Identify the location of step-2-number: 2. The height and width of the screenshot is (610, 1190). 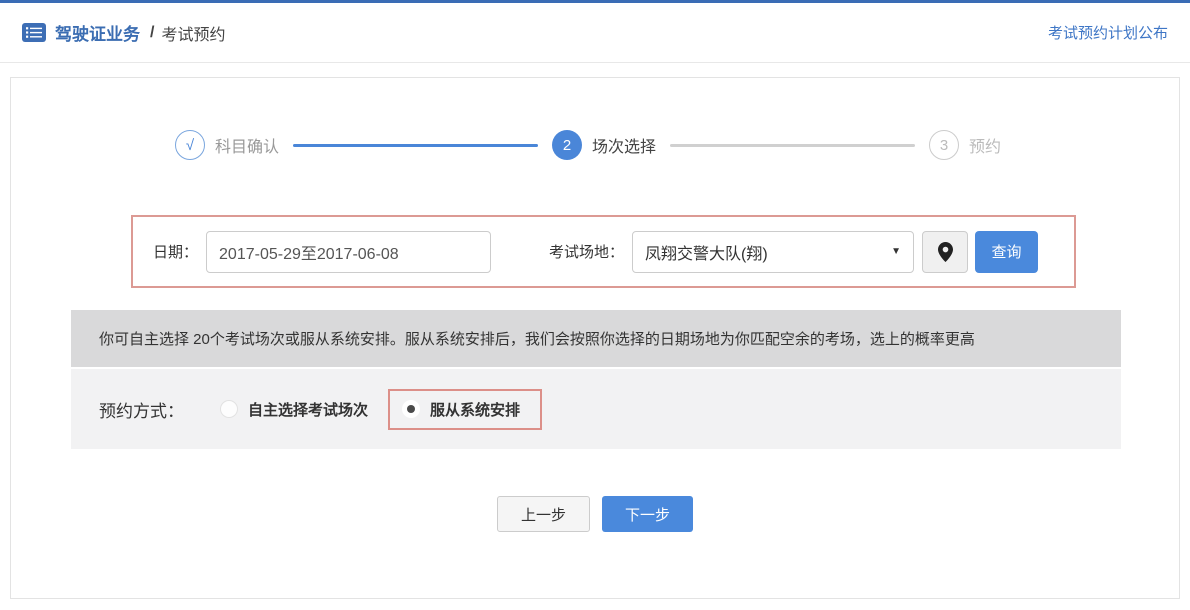
(567, 145).